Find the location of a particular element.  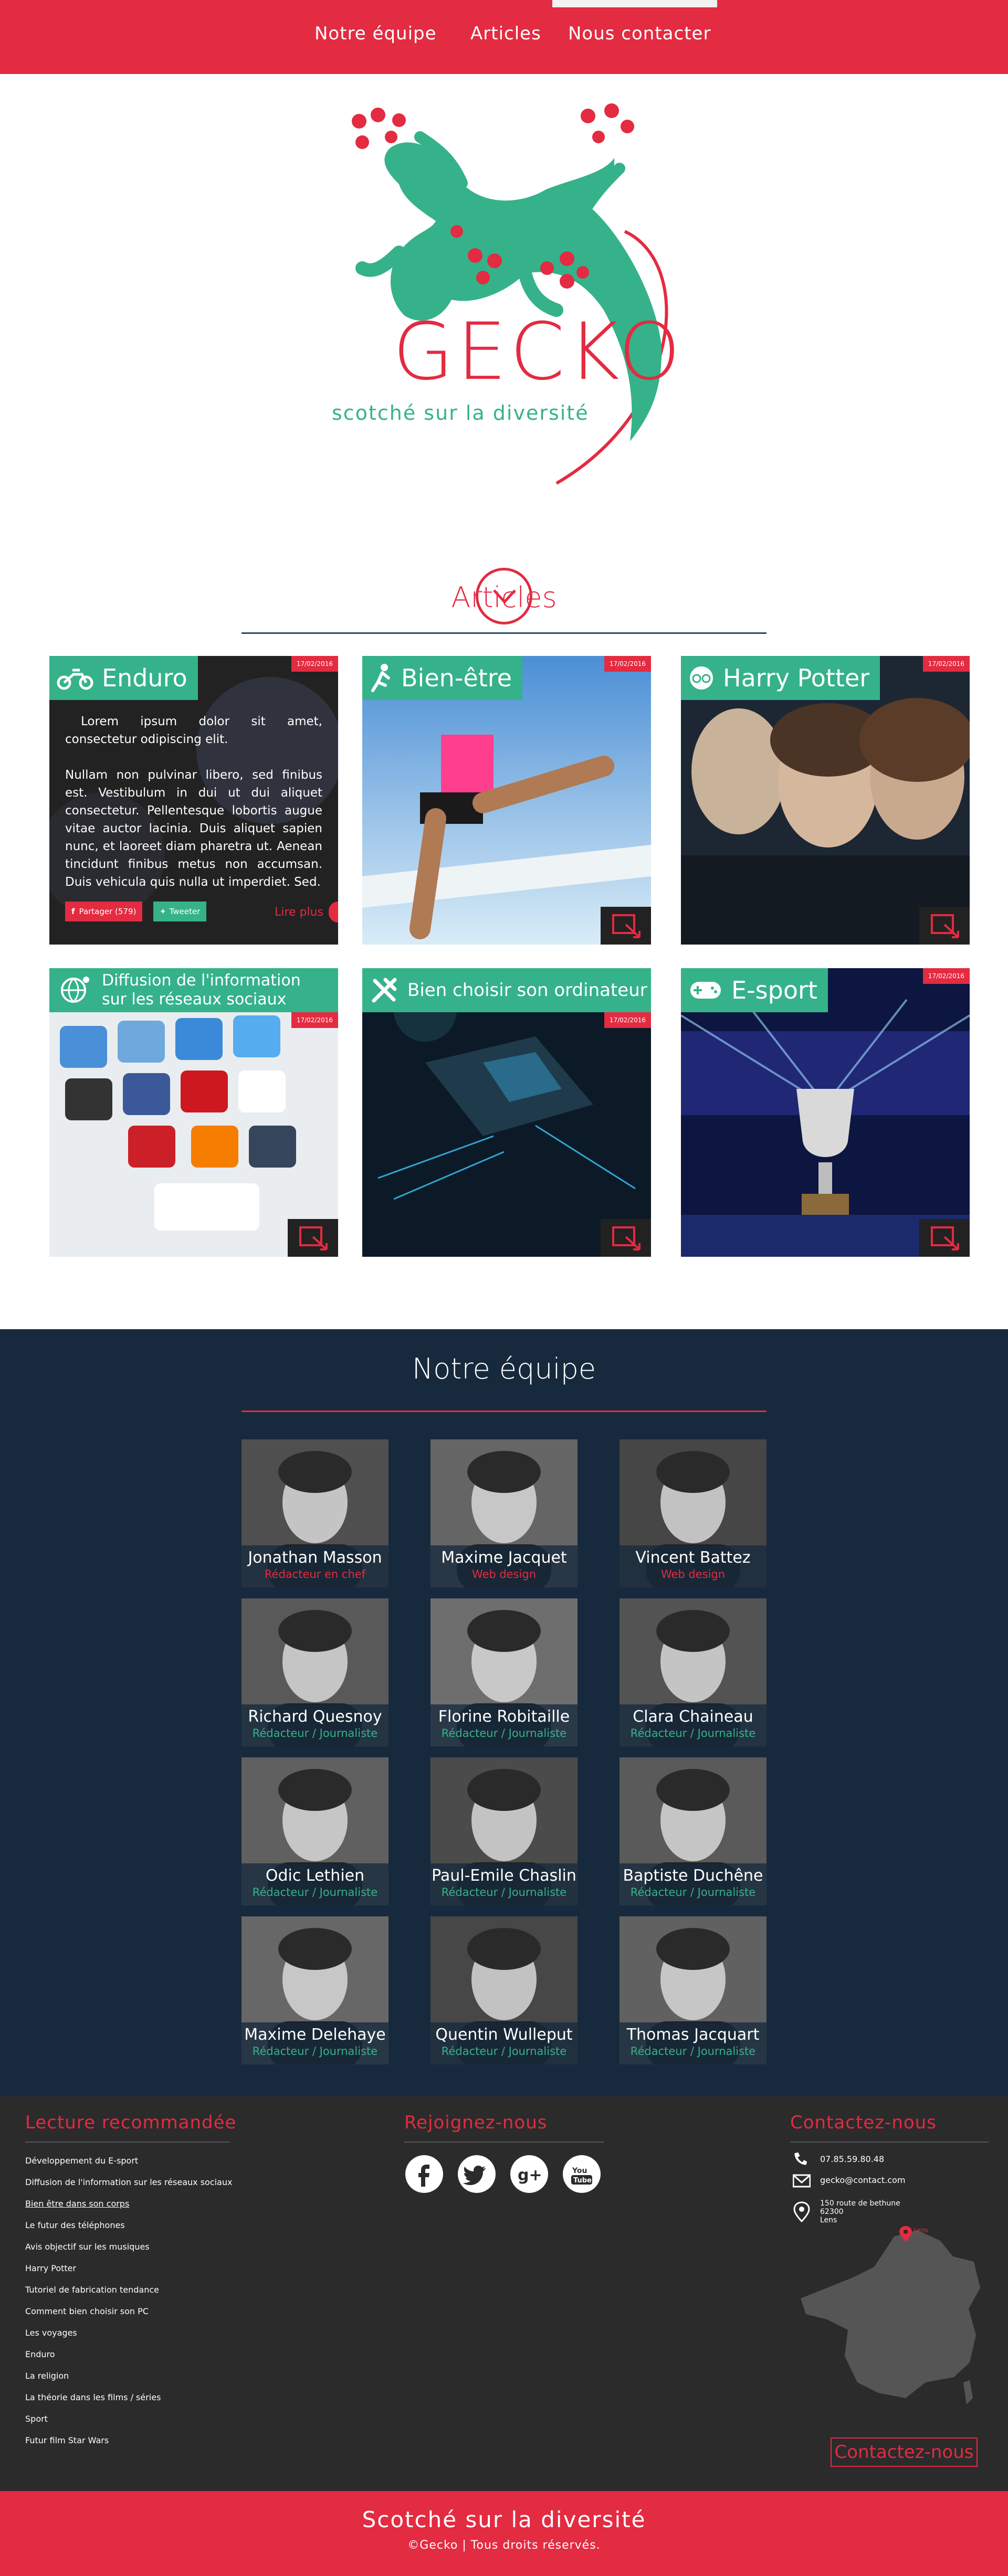

article-card-ordinateur: Bien choisir son ordinateur 17/02/2016 is located at coordinates (506, 1112).